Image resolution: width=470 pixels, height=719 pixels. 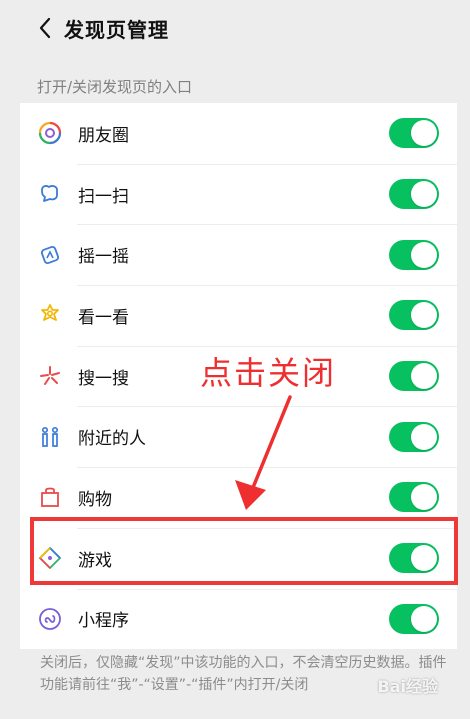 What do you see at coordinates (103, 621) in the screenshot?
I see `item-label: 小程序` at bounding box center [103, 621].